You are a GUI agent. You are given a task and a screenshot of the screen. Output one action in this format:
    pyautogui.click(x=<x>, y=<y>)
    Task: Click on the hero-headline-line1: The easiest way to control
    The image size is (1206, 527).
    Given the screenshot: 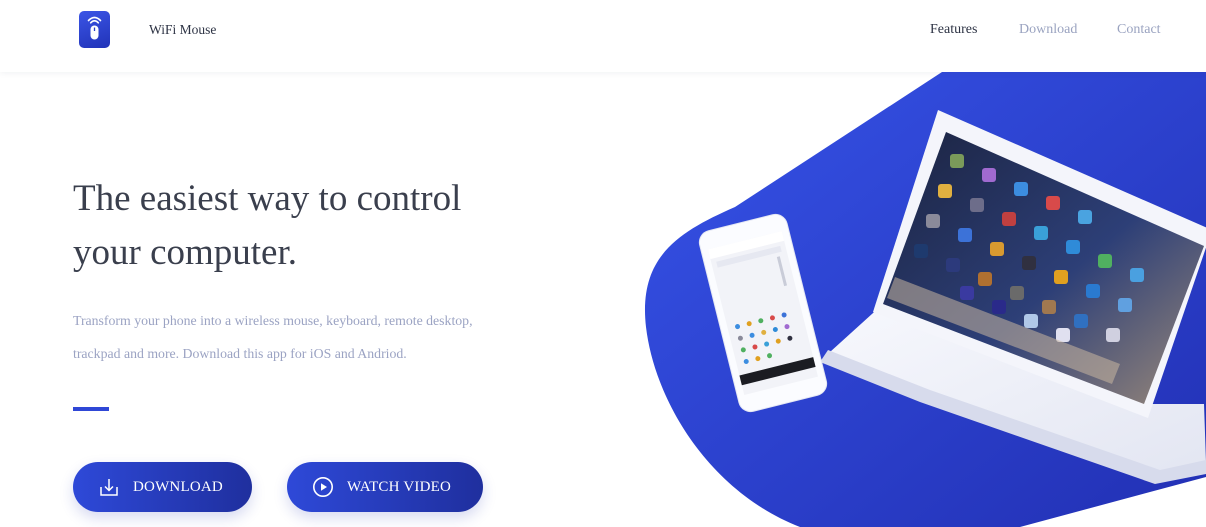 What is the action you would take?
    pyautogui.click(x=267, y=198)
    